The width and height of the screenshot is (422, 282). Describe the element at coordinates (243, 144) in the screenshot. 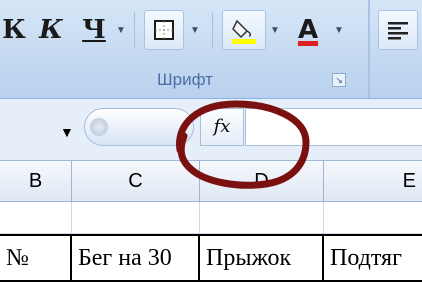

I see `annotation-circle` at that location.